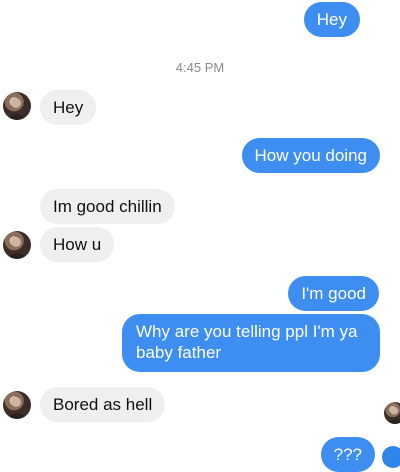 The image size is (400, 472). What do you see at coordinates (103, 404) in the screenshot?
I see `message-incoming-bored-as-hell: Bored as hell` at bounding box center [103, 404].